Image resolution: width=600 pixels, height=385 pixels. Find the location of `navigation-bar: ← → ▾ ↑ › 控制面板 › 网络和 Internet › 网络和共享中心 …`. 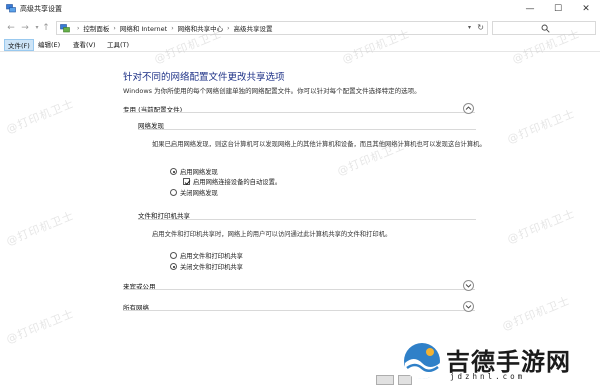

navigation-bar: ← → ▾ ↑ › 控制面板 › 网络和 Internet › 网络和共享中心 … is located at coordinates (300, 27).